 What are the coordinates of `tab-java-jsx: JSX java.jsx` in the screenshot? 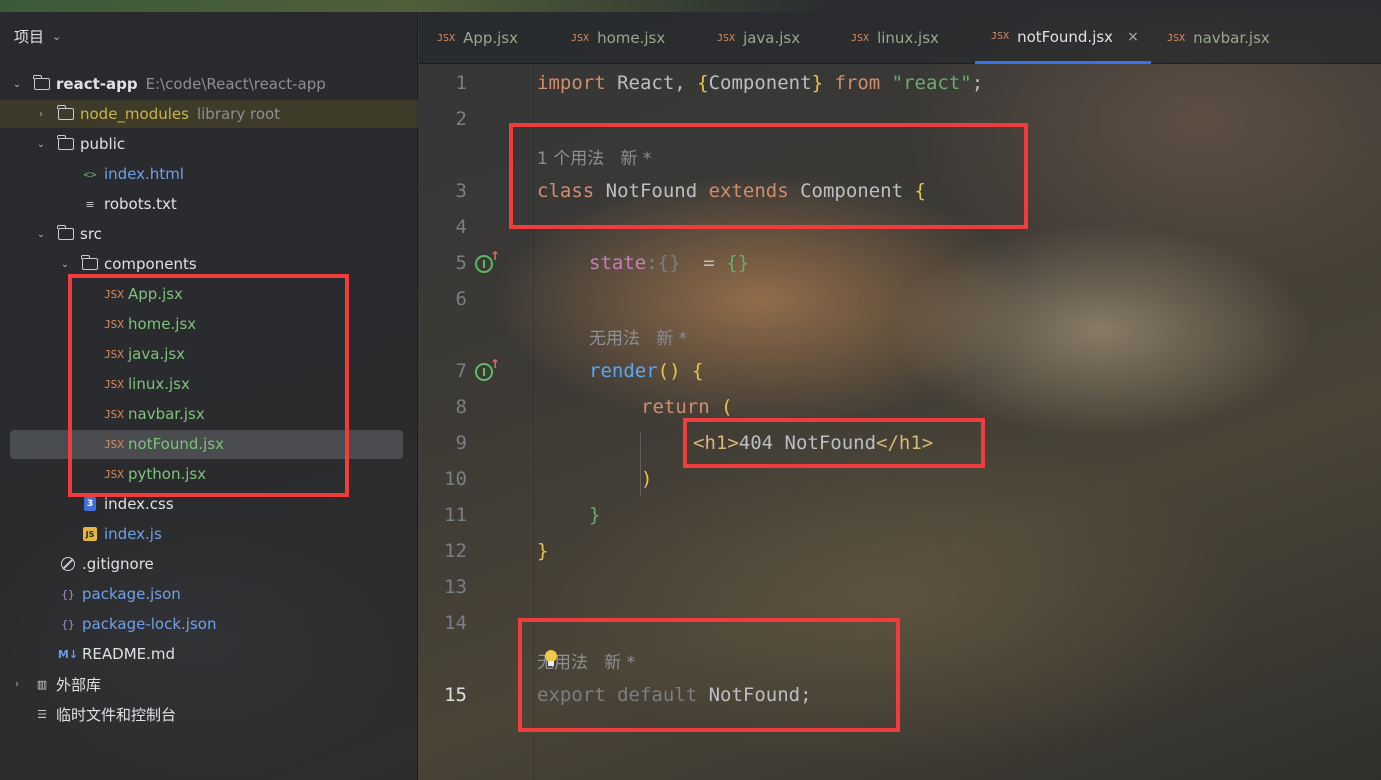 It's located at (758, 38).